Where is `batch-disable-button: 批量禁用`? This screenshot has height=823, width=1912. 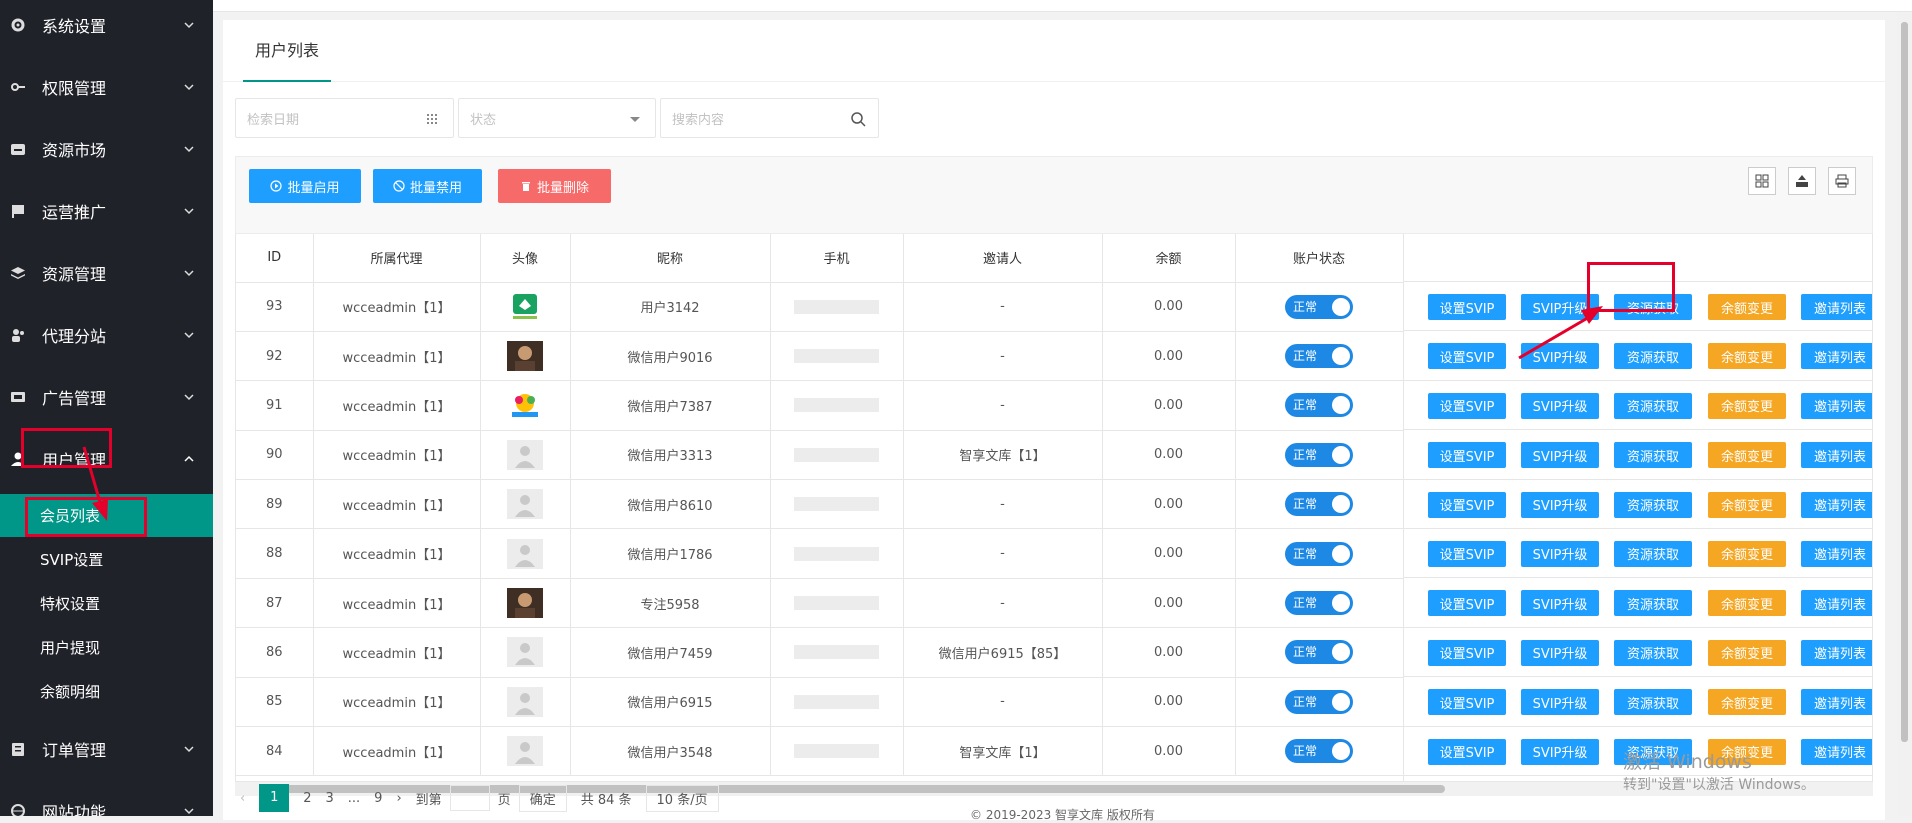
batch-disable-button: 批量禁用 is located at coordinates (427, 186).